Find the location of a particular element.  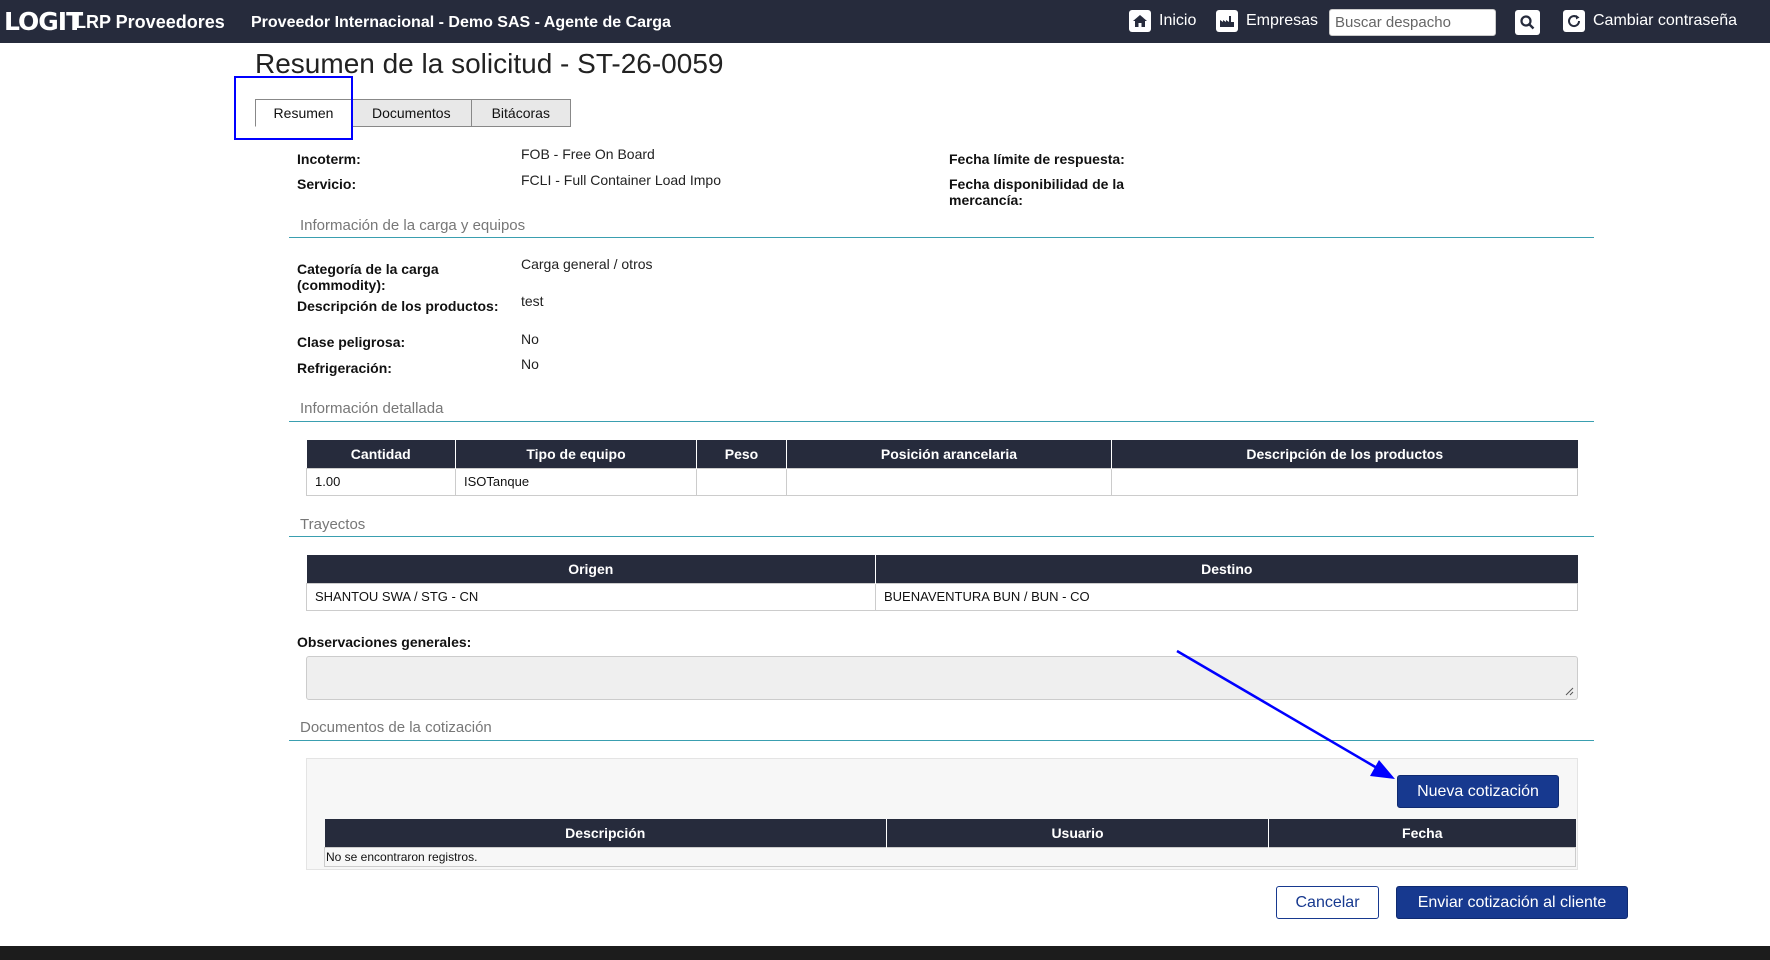

new-quote-button: Nueva cotización is located at coordinates (1478, 791).